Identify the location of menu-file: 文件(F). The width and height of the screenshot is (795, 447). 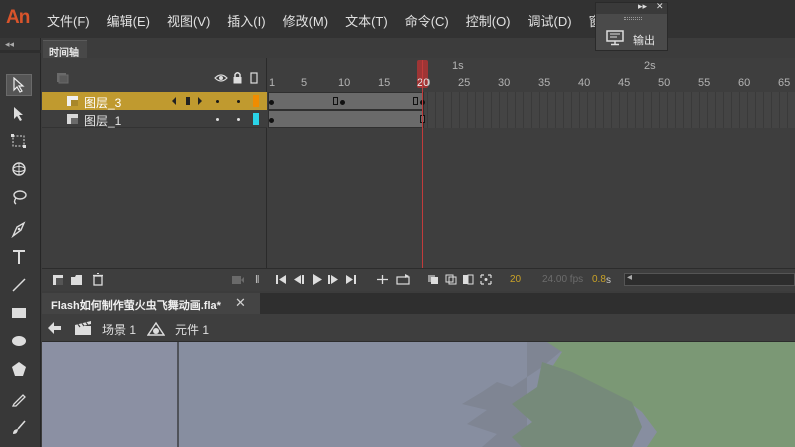
(68, 20).